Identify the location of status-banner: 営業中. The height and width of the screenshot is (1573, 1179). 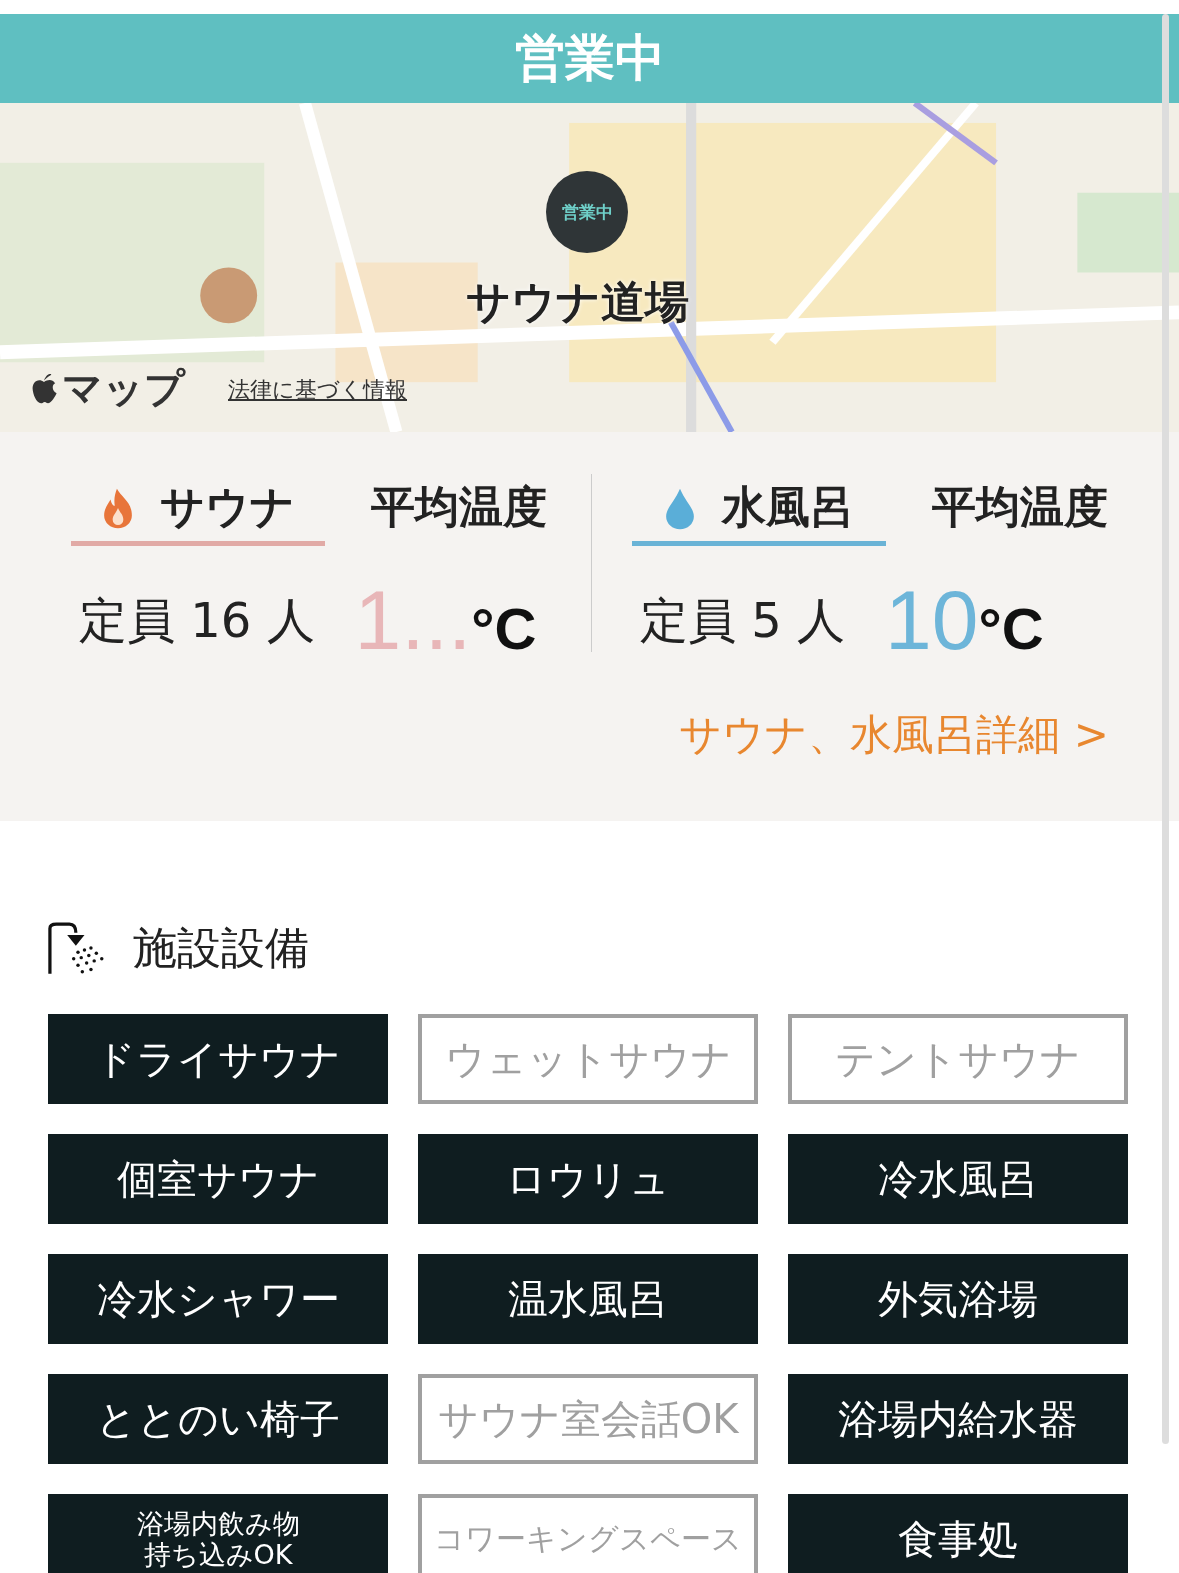
(589, 58).